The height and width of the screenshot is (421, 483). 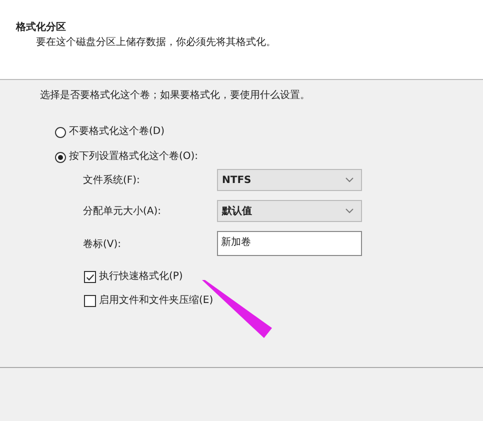 I want to click on input-field: 新加卷, so click(x=289, y=243).